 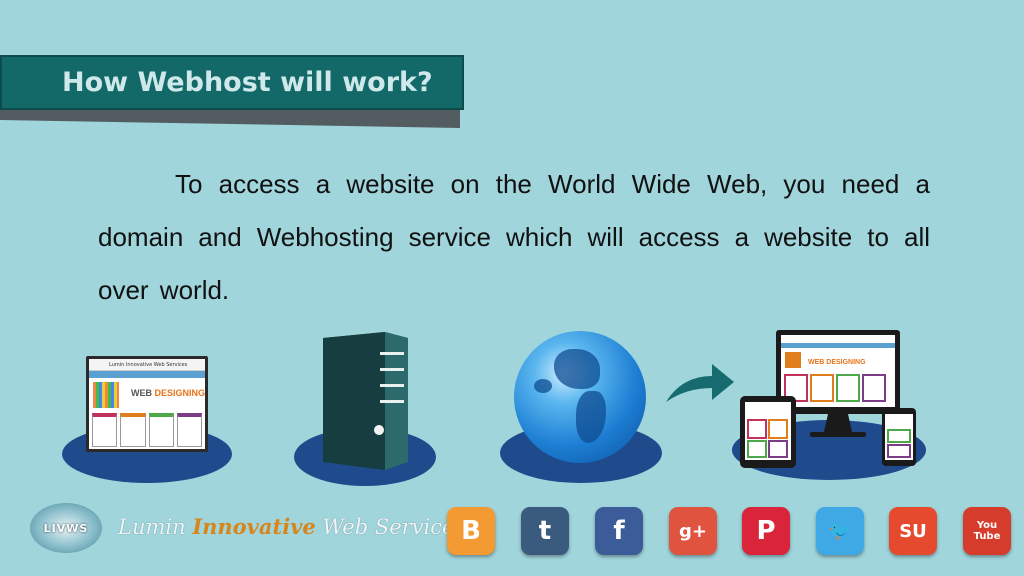 What do you see at coordinates (828, 399) in the screenshot?
I see `responsive-devices-icon: WEB DESIGNING` at bounding box center [828, 399].